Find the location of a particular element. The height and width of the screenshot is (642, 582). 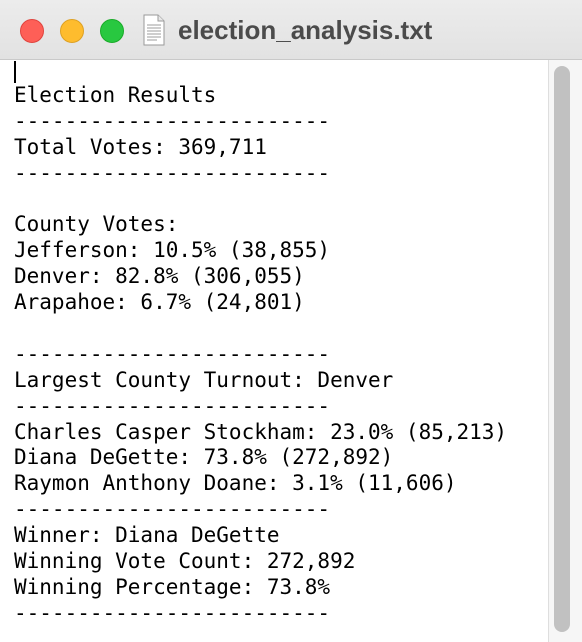

text-line: Total Votes: 369,711 is located at coordinates (140, 146).